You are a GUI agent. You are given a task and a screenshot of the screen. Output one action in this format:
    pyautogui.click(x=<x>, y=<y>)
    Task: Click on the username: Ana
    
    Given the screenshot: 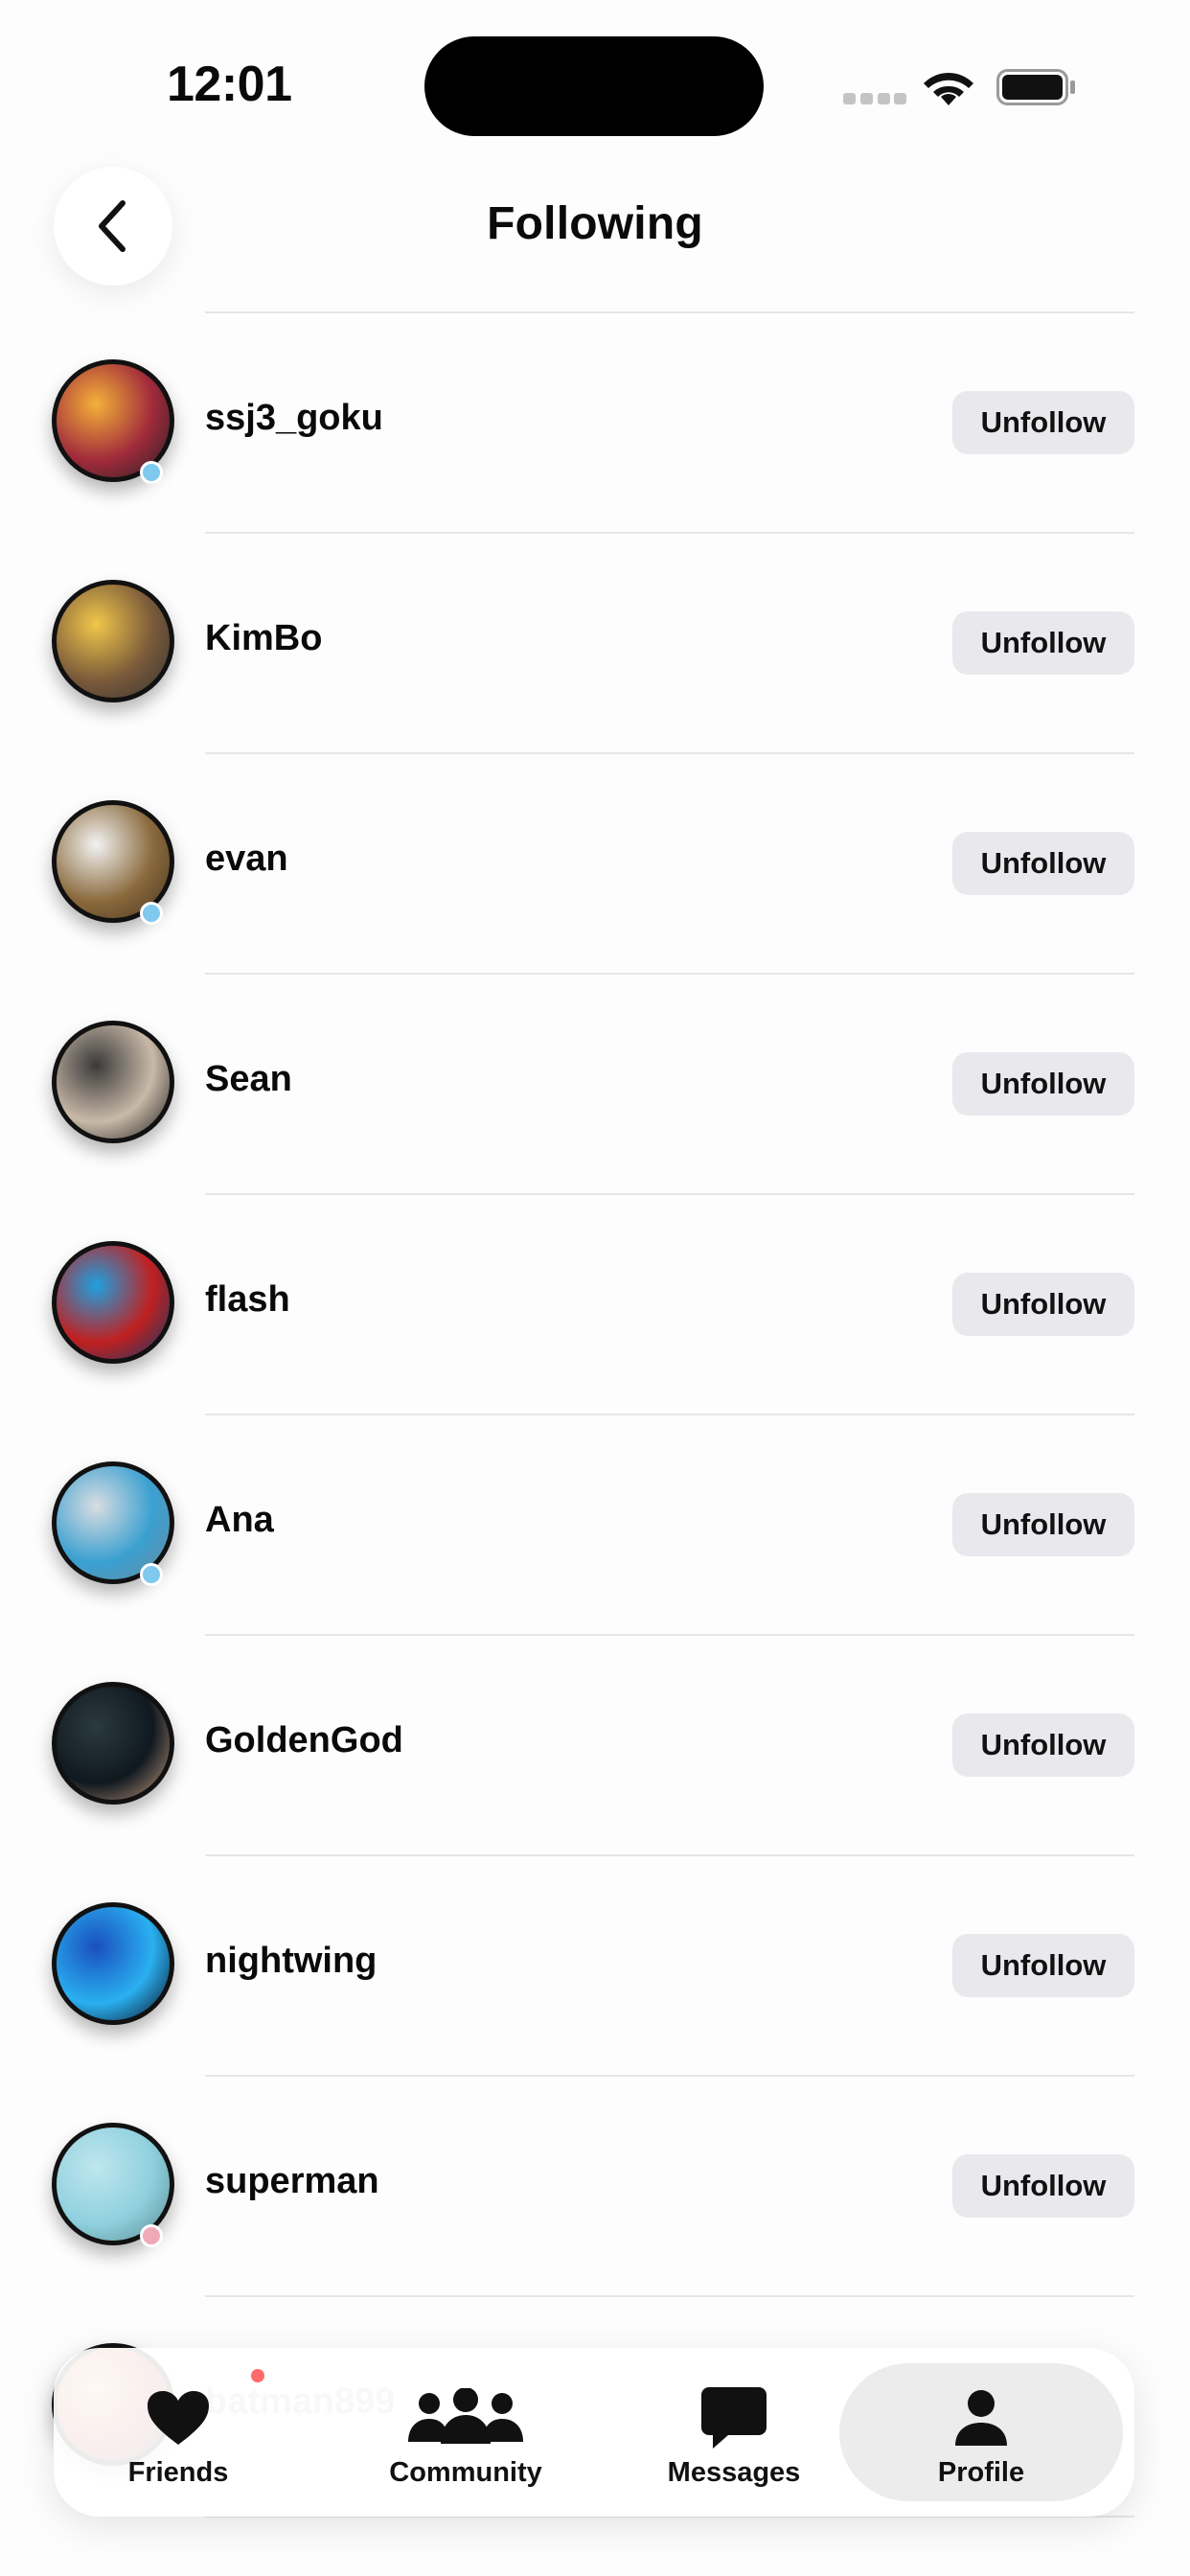 What is the action you would take?
    pyautogui.click(x=240, y=1520)
    